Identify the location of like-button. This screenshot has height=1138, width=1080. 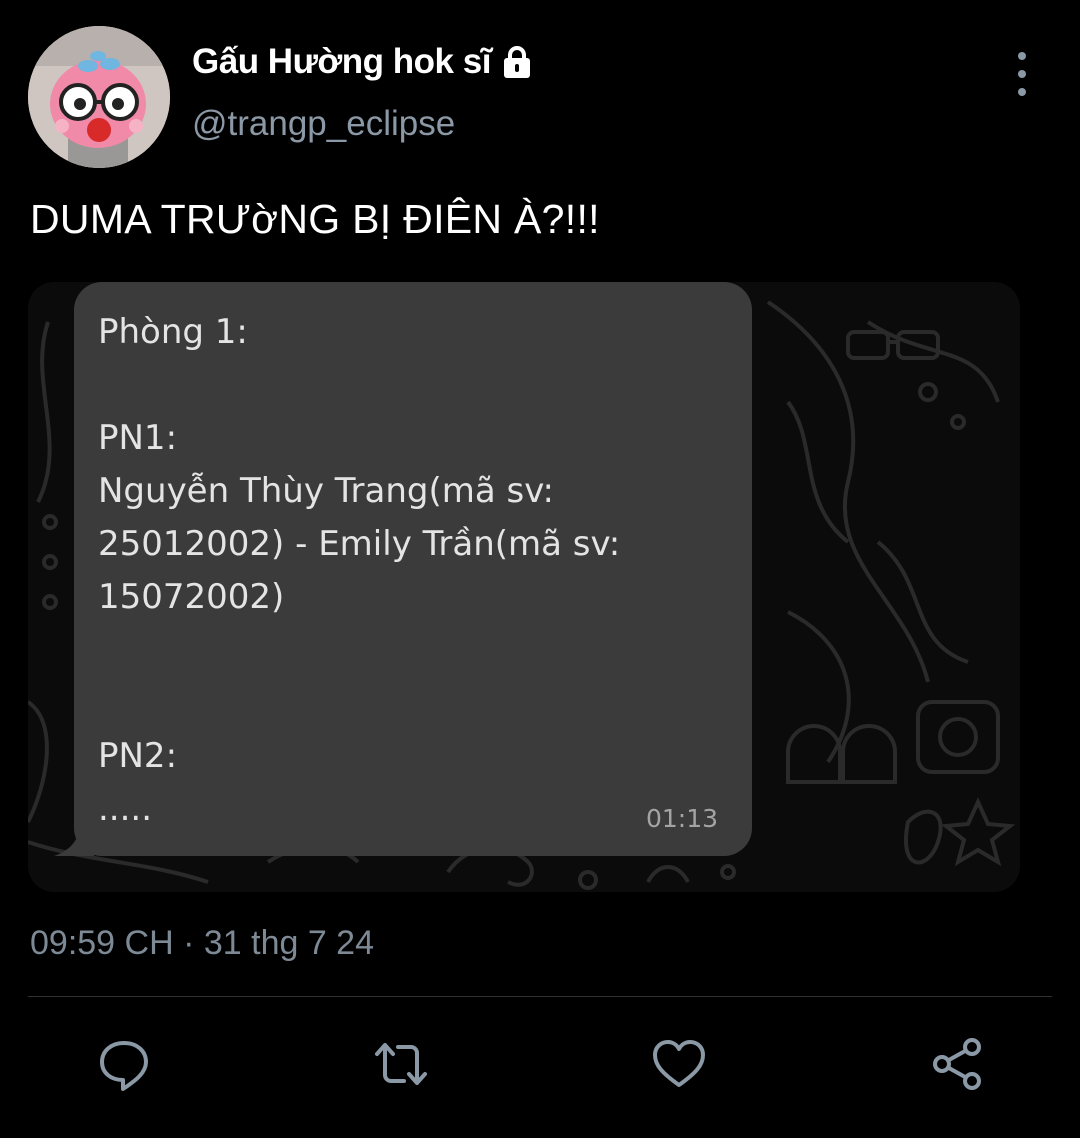
(679, 1064).